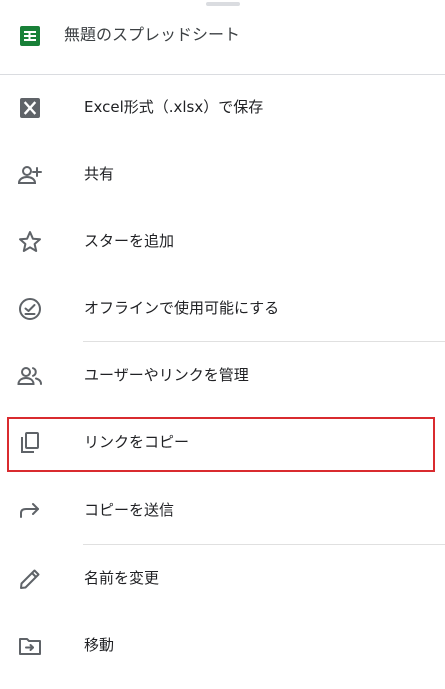  What do you see at coordinates (122, 578) in the screenshot?
I see `menu-item-label: 名前を変更` at bounding box center [122, 578].